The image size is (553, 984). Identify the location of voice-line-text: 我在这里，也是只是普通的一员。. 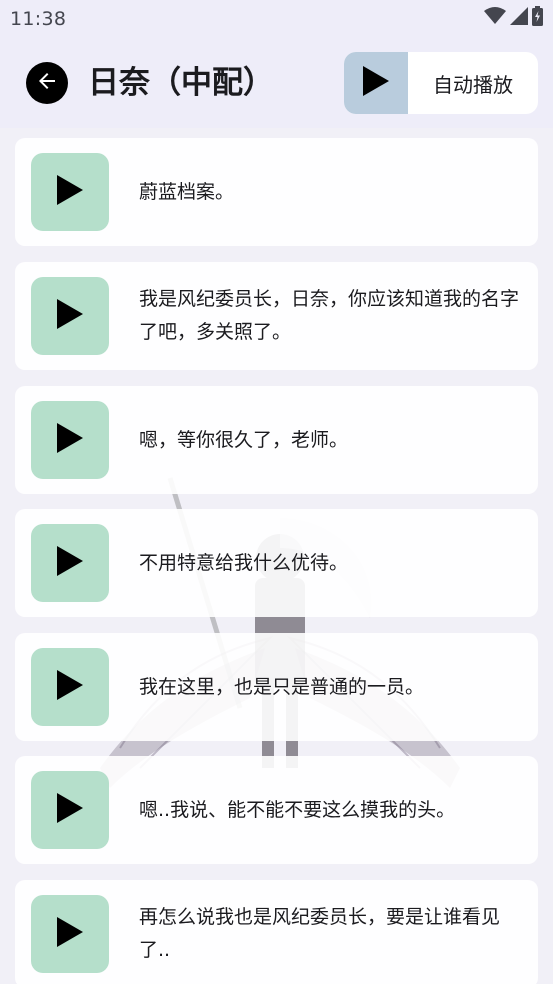
(282, 686).